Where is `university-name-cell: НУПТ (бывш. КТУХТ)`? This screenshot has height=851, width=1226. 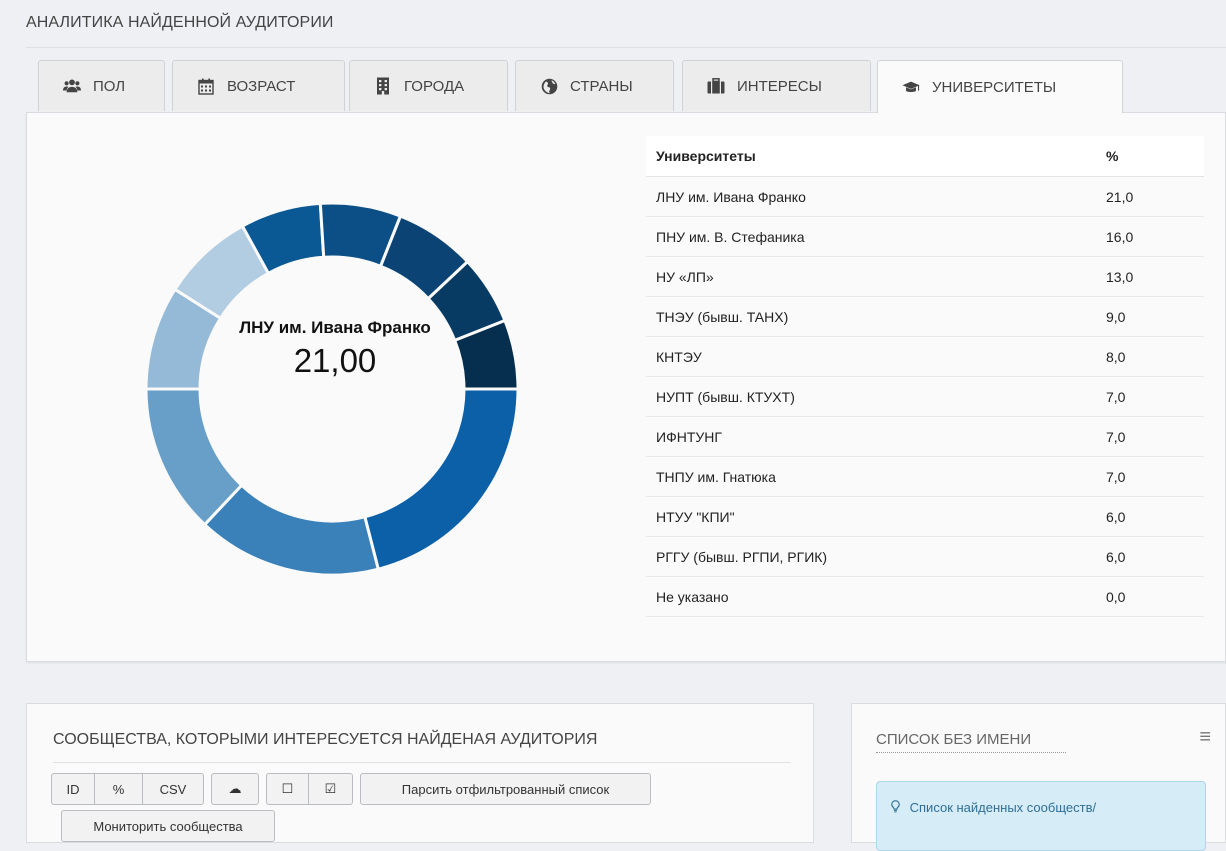 university-name-cell: НУПТ (бывш. КТУХТ) is located at coordinates (871, 396).